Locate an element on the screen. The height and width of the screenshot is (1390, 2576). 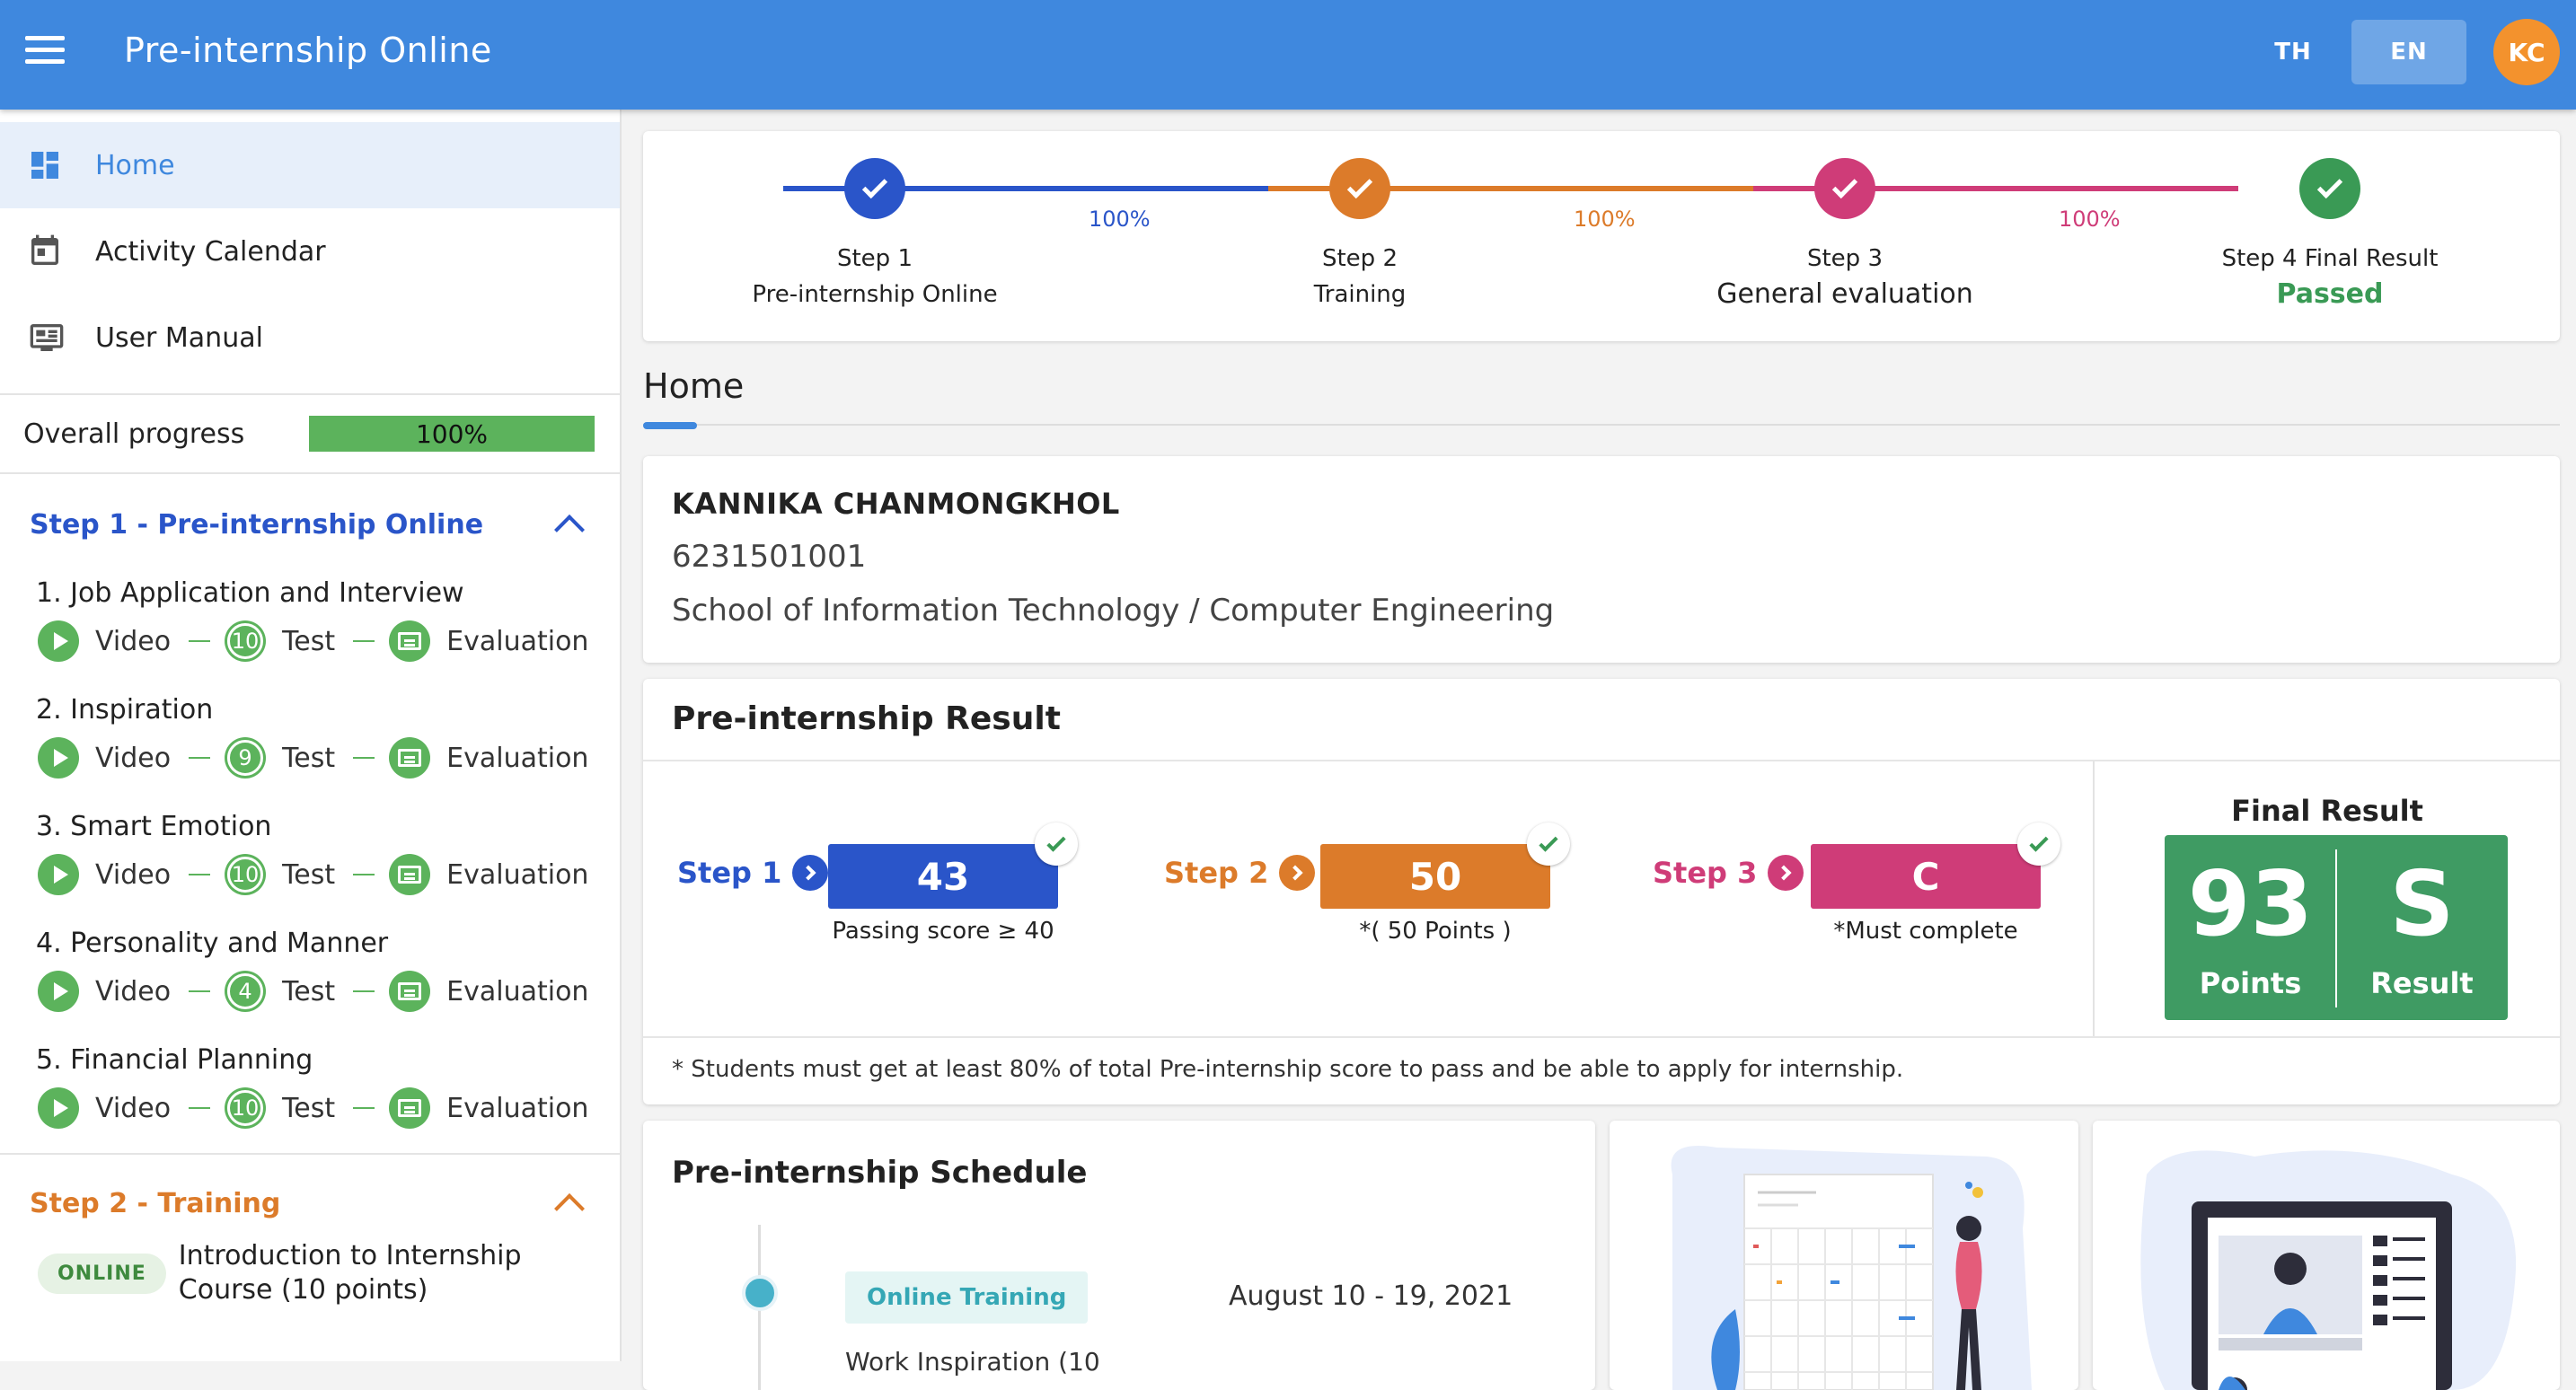
final-points: 93 is located at coordinates (2250, 903).